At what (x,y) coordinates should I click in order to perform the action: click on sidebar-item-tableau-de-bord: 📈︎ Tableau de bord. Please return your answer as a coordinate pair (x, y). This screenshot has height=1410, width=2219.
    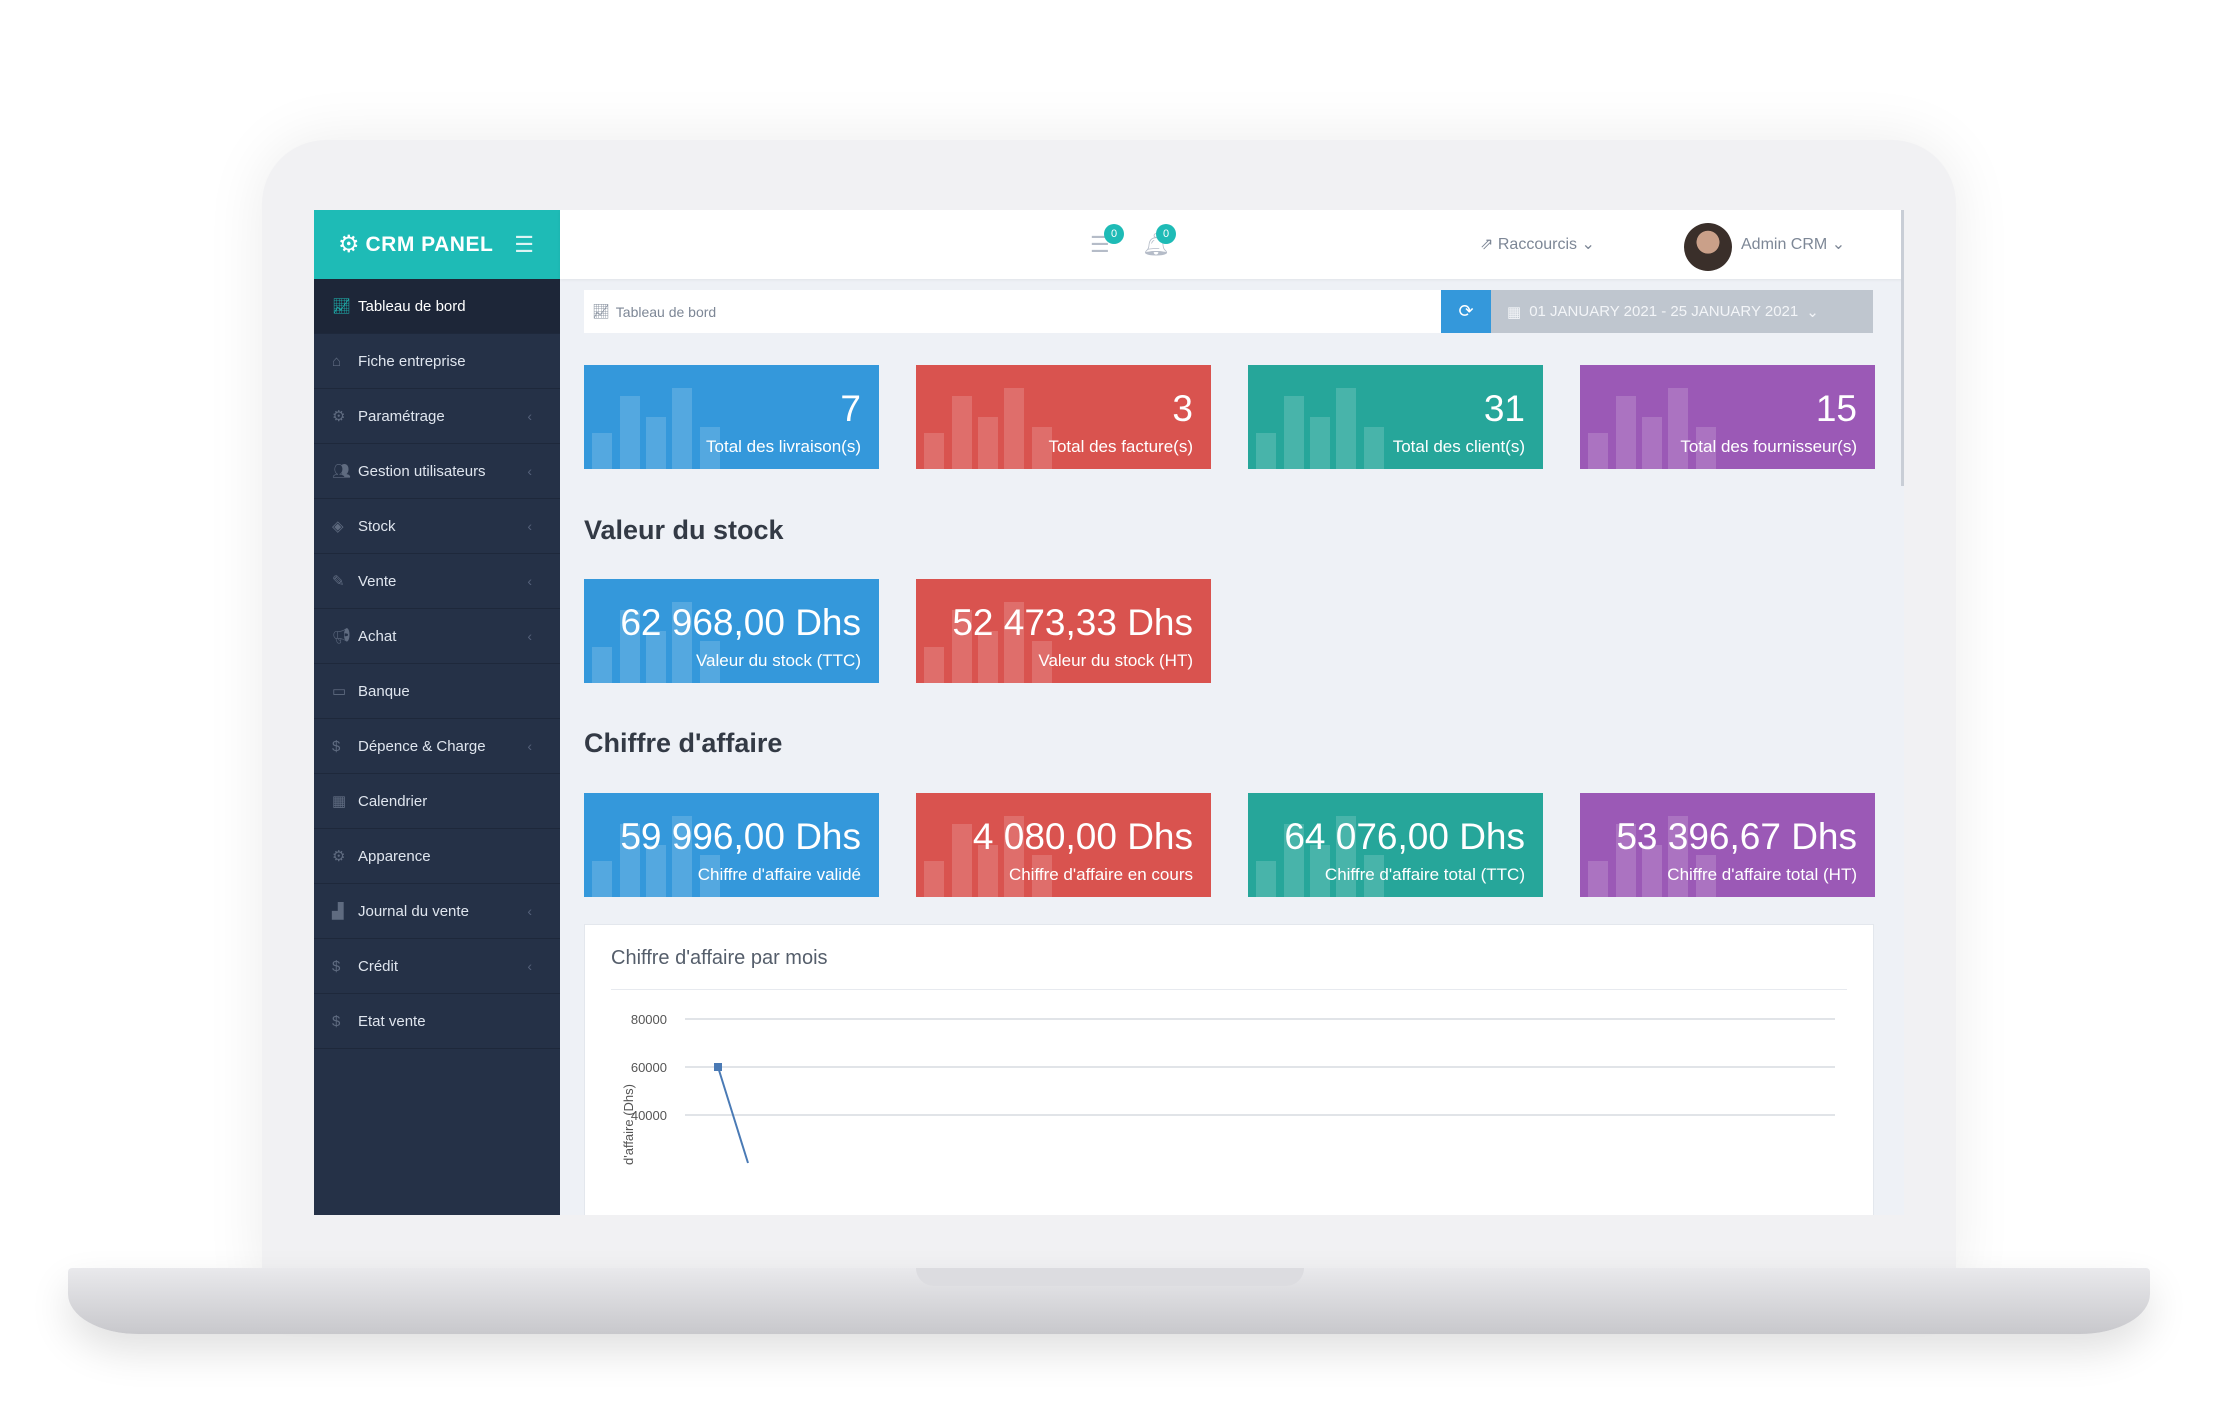
    Looking at the image, I should click on (437, 306).